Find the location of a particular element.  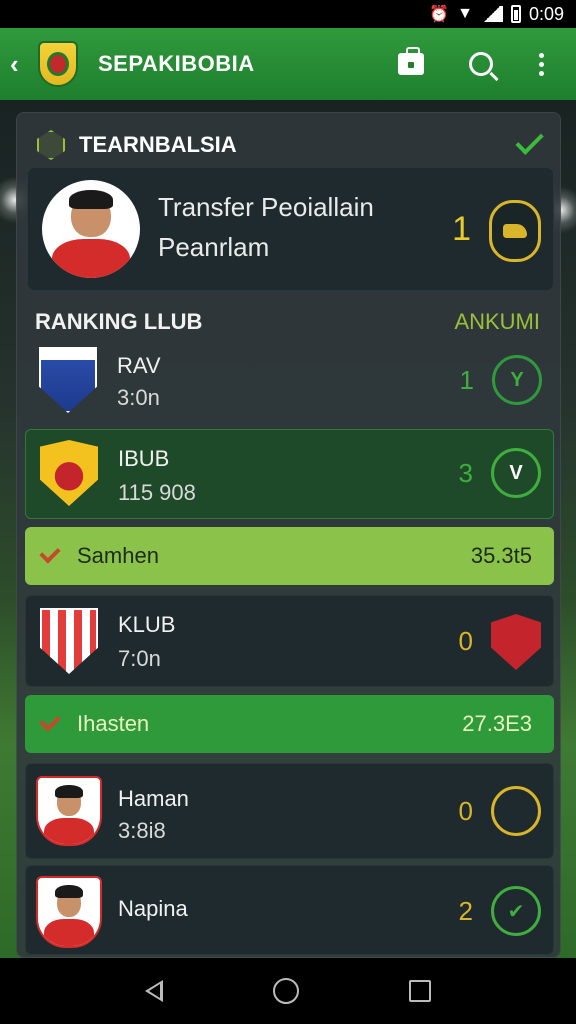

club-row: IBUB 115 908 3 V is located at coordinates (289, 474).